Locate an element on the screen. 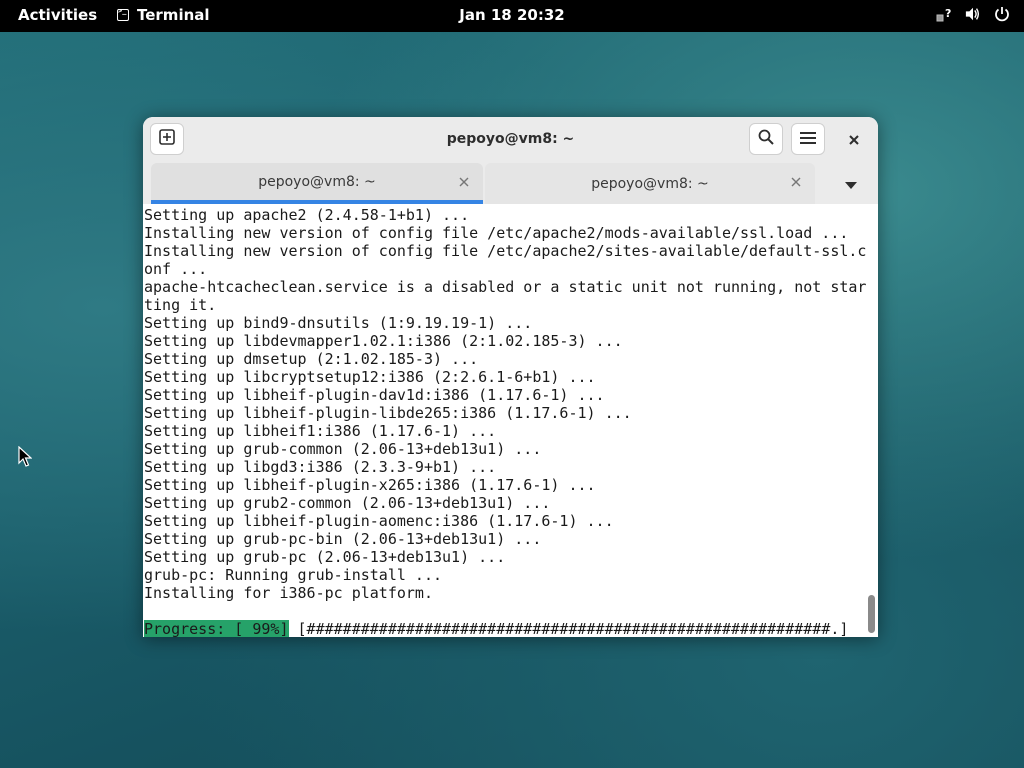 Image resolution: width=1024 pixels, height=768 pixels. hamburger-icon is located at coordinates (808, 139).